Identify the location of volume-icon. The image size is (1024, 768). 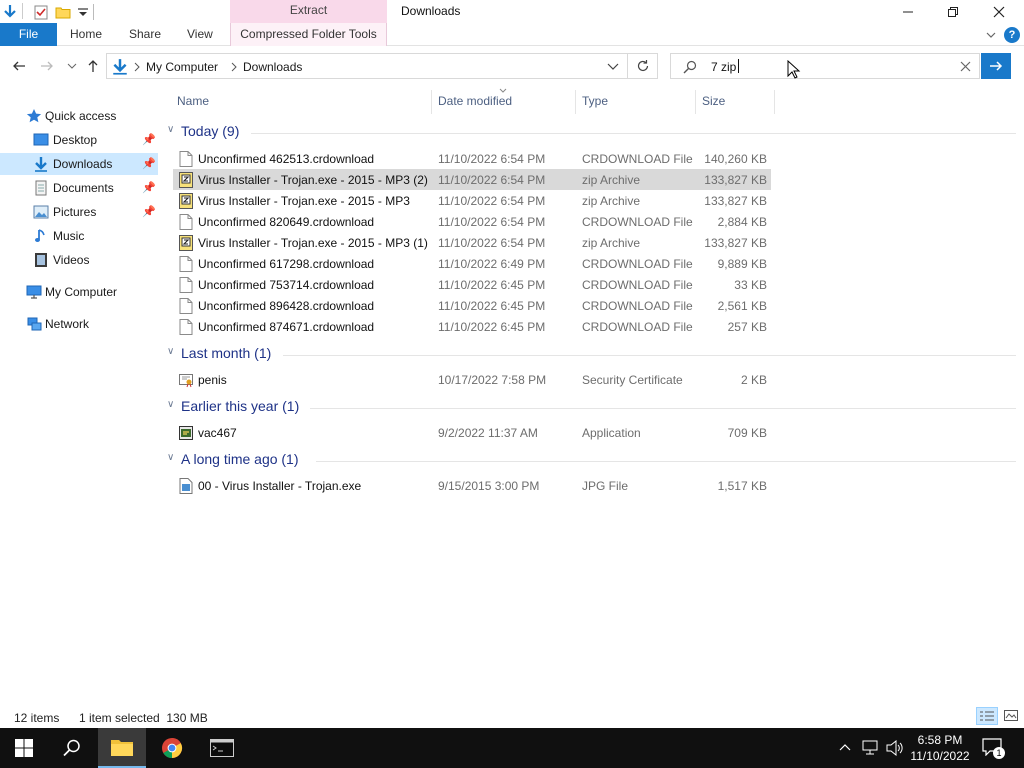
(895, 748).